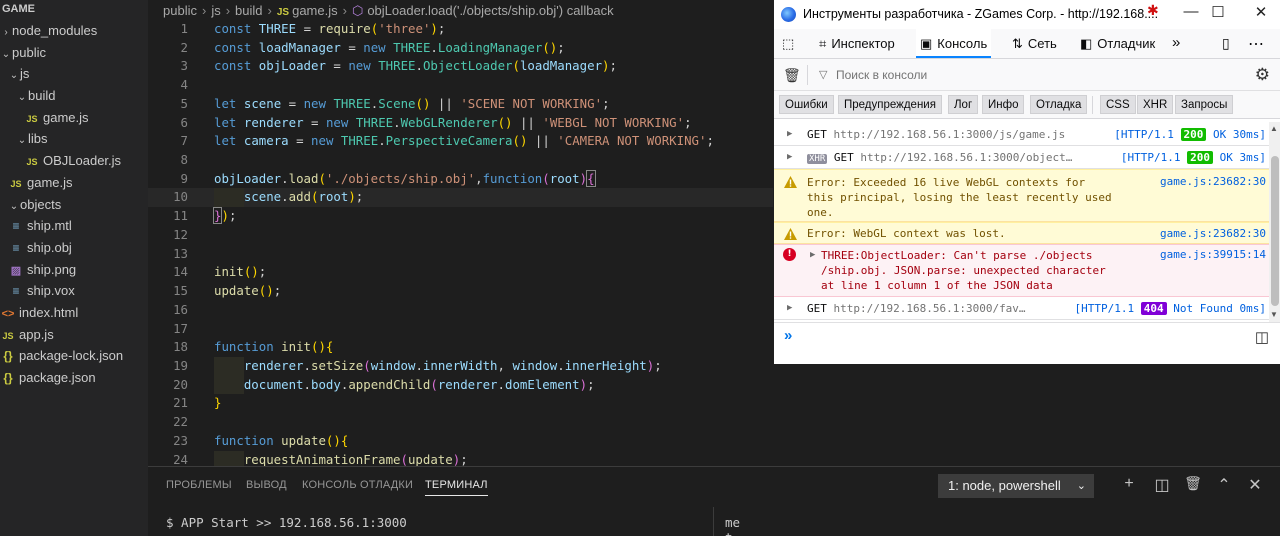  What do you see at coordinates (315, 10) in the screenshot?
I see `breadcrumb-item: game.js` at bounding box center [315, 10].